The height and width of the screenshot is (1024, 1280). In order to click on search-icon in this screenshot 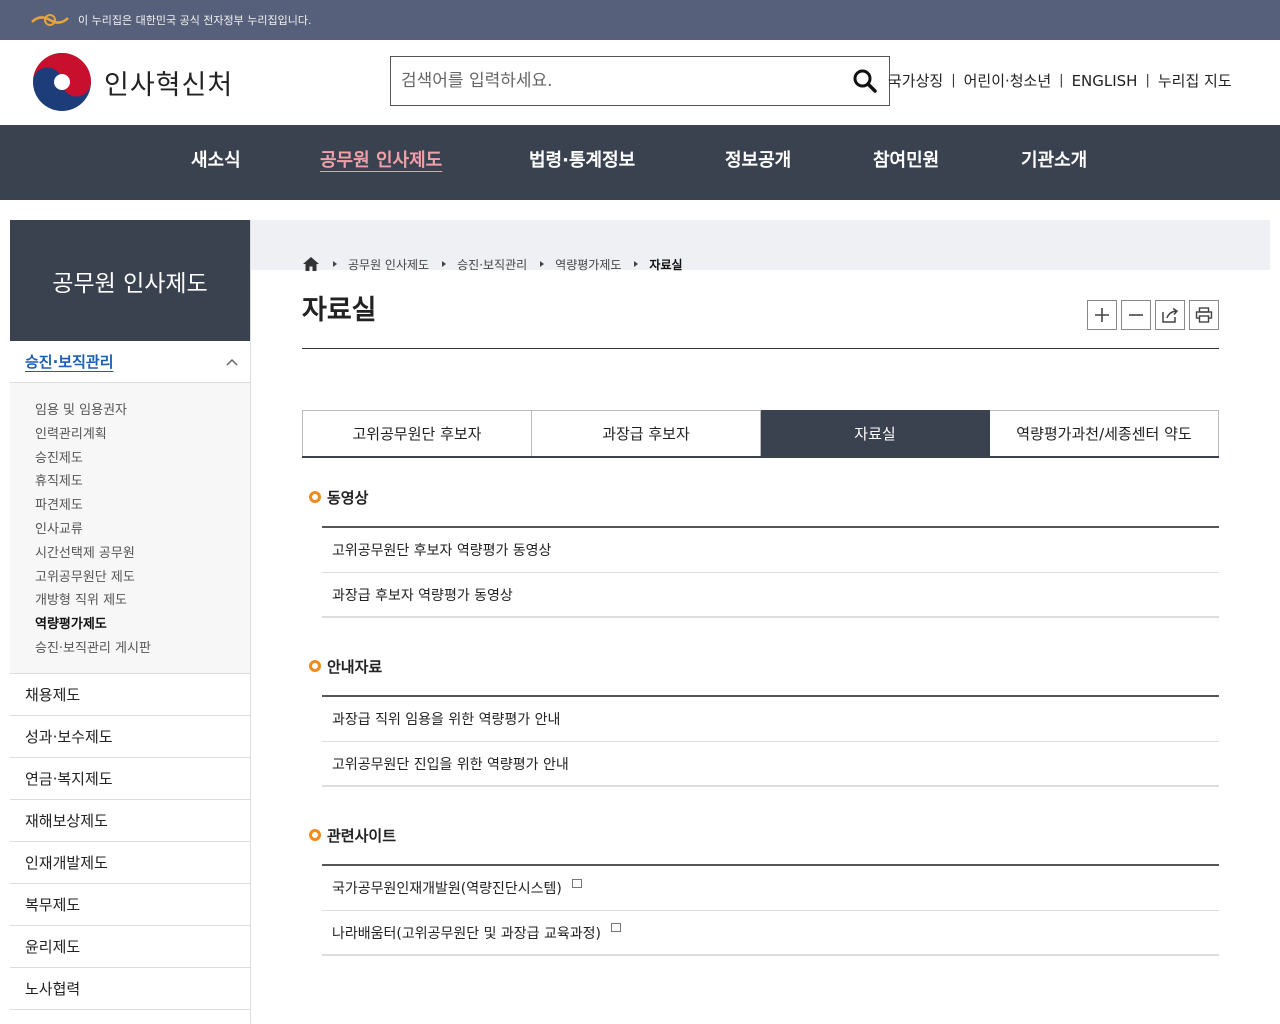, I will do `click(865, 81)`.